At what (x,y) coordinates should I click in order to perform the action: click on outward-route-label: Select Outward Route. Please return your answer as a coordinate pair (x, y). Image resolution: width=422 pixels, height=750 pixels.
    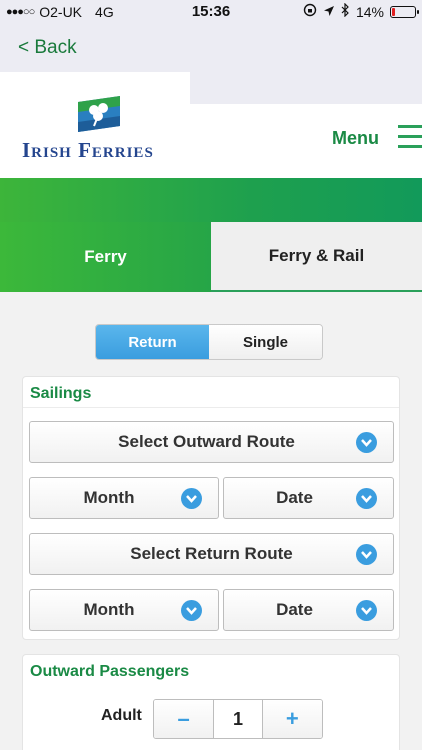
    Looking at the image, I should click on (206, 441).